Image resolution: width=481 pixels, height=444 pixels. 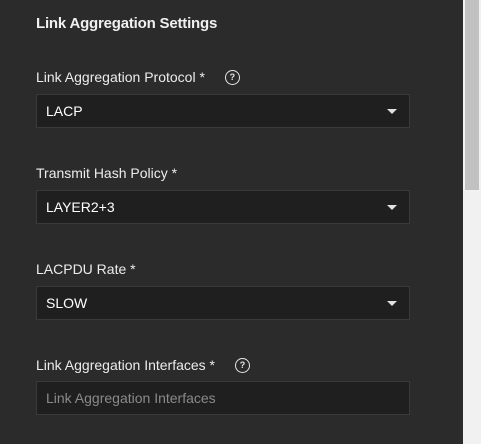 What do you see at coordinates (127, 23) in the screenshot?
I see `section-title: Link Aggregation Settings` at bounding box center [127, 23].